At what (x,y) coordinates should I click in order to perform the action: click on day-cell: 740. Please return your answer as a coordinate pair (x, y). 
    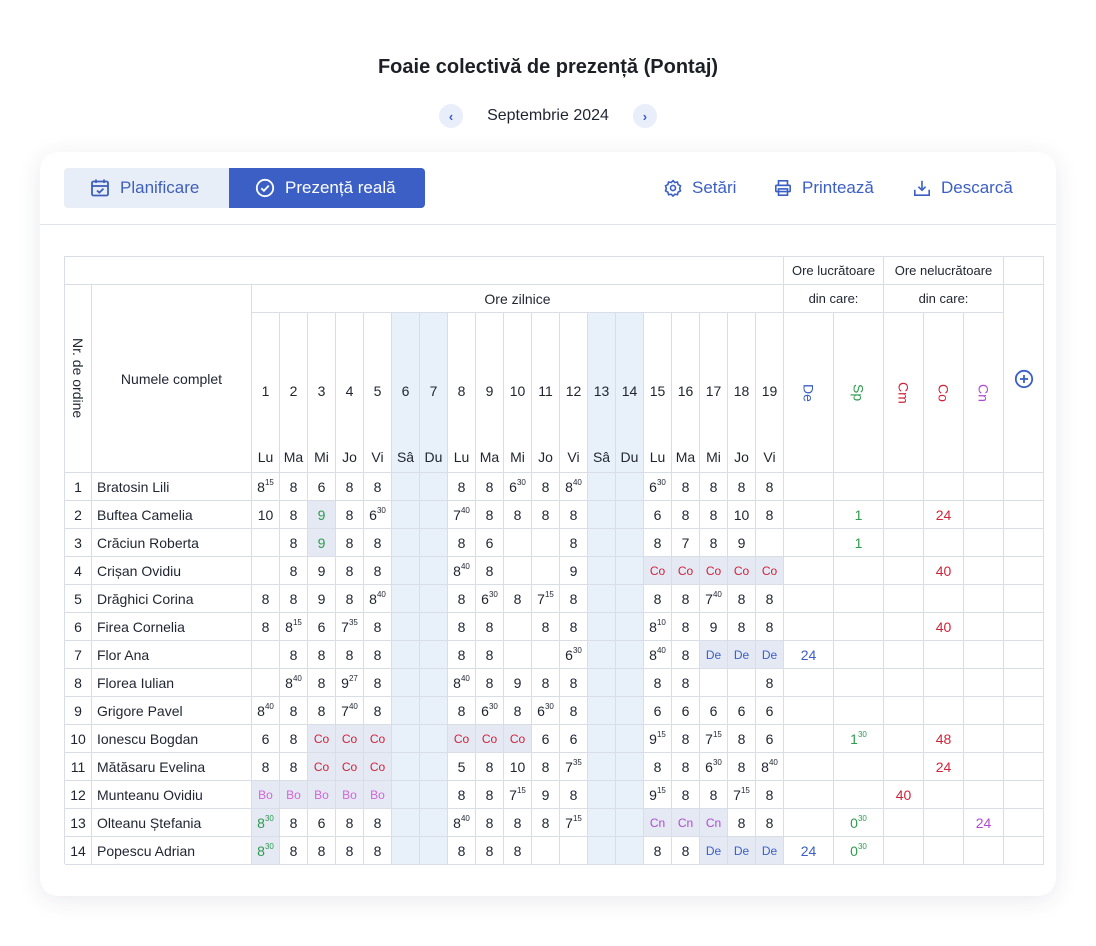
    Looking at the image, I should click on (462, 515).